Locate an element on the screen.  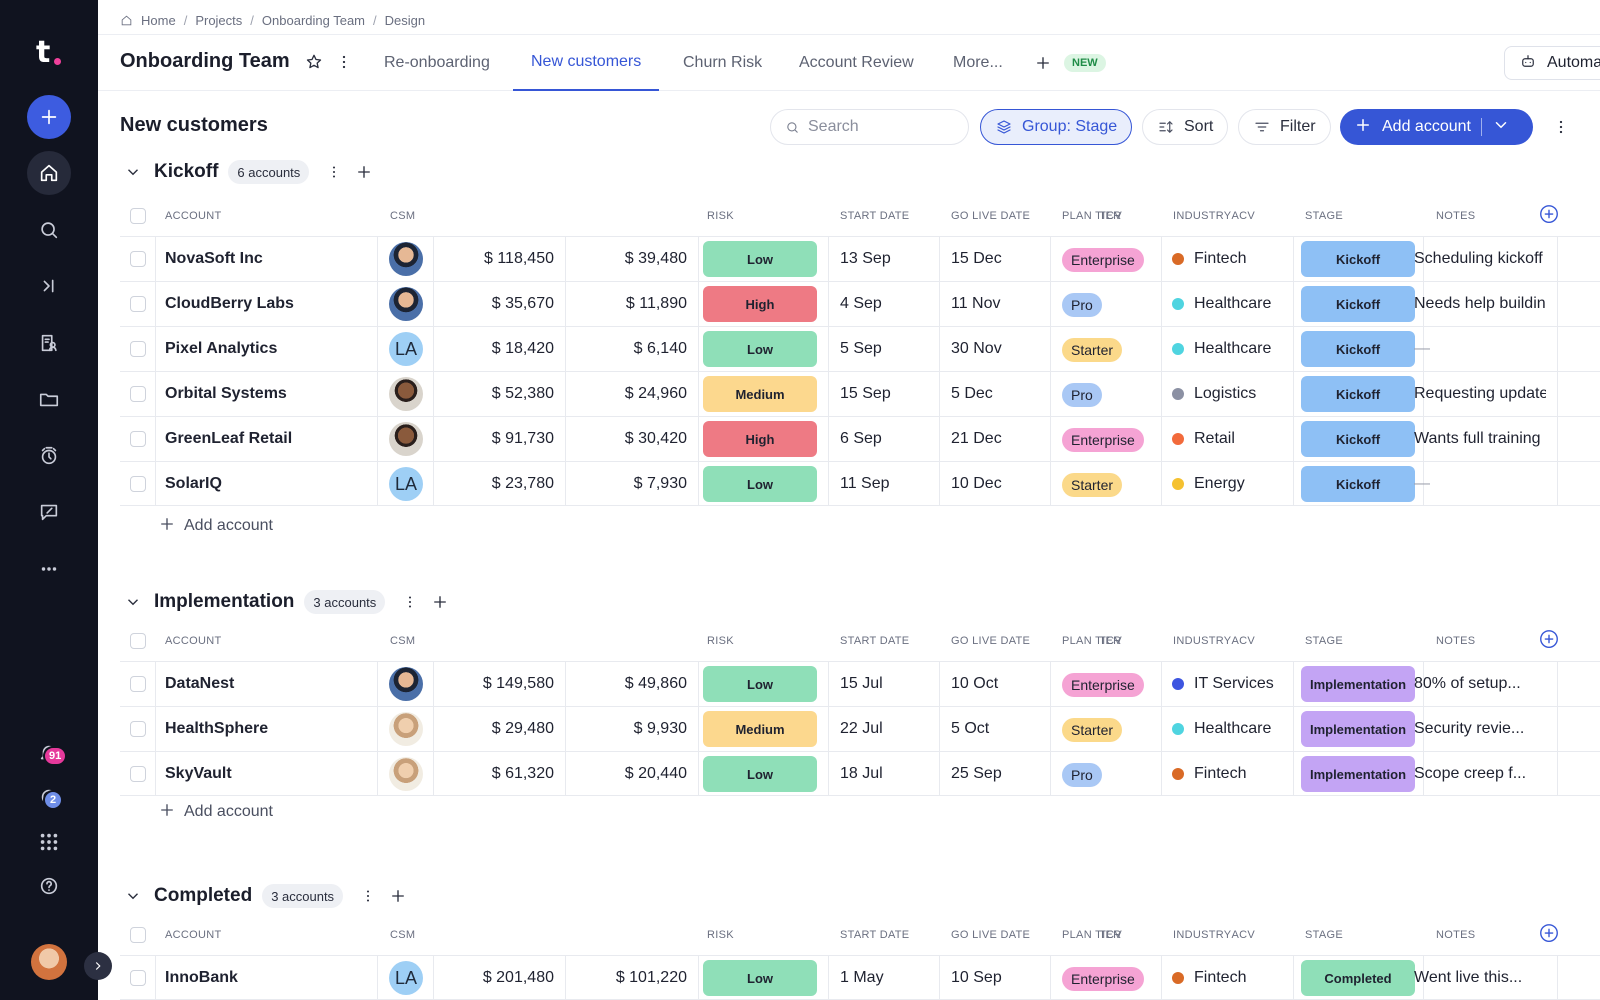
notes-cell: Requesting updates is located at coordinates (1480, 394).